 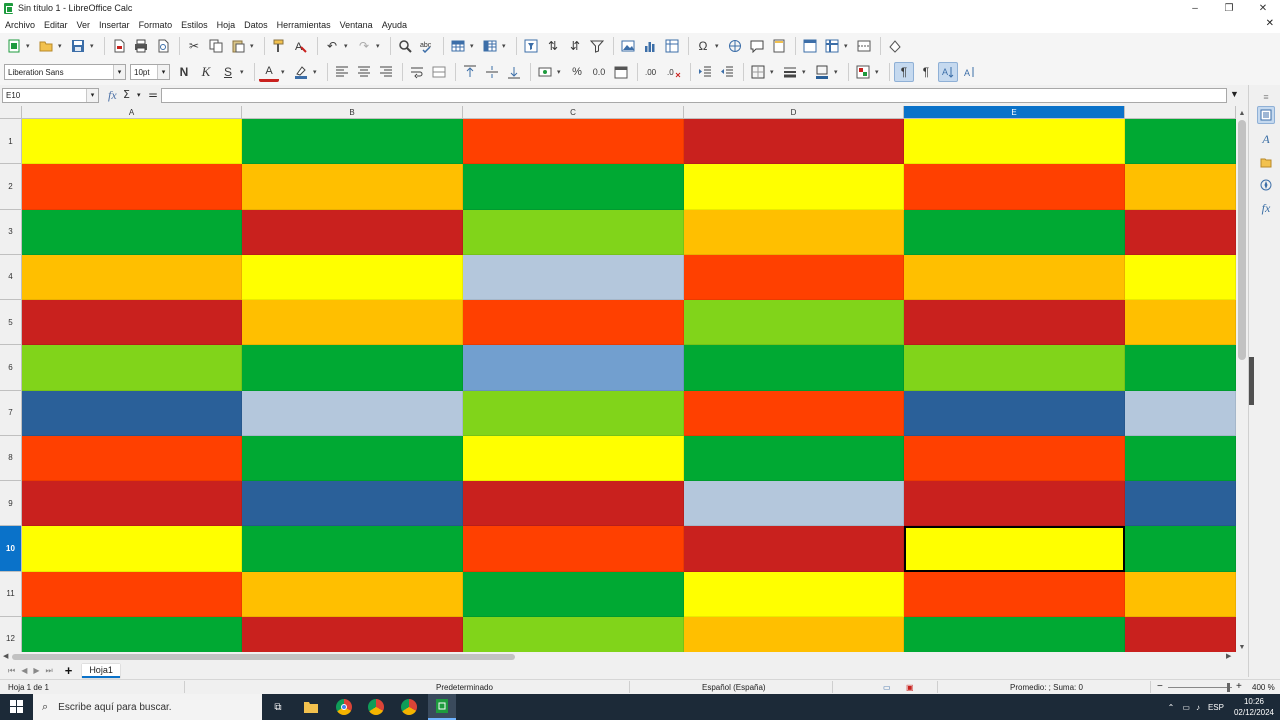 I want to click on column-header-a: A, so click(x=132, y=112).